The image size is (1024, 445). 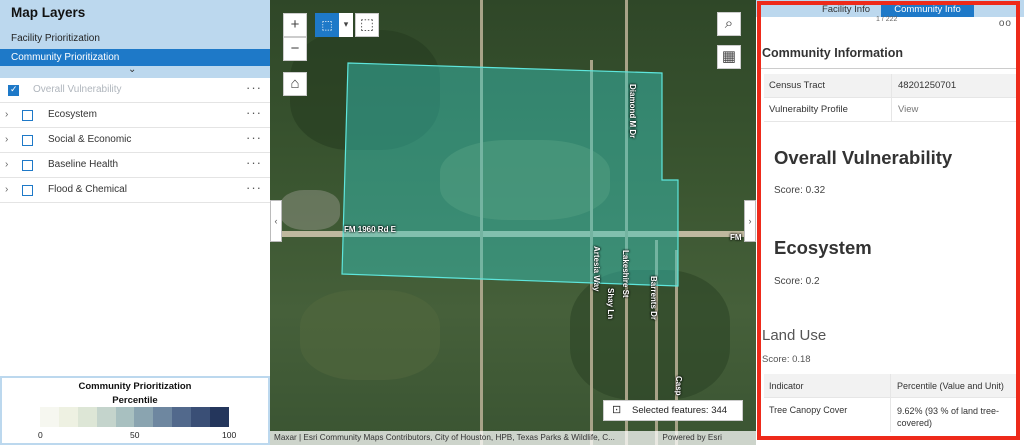 What do you see at coordinates (863, 157) in the screenshot?
I see `overall-vulnerability-heading: Overall Vulnerability` at bounding box center [863, 157].